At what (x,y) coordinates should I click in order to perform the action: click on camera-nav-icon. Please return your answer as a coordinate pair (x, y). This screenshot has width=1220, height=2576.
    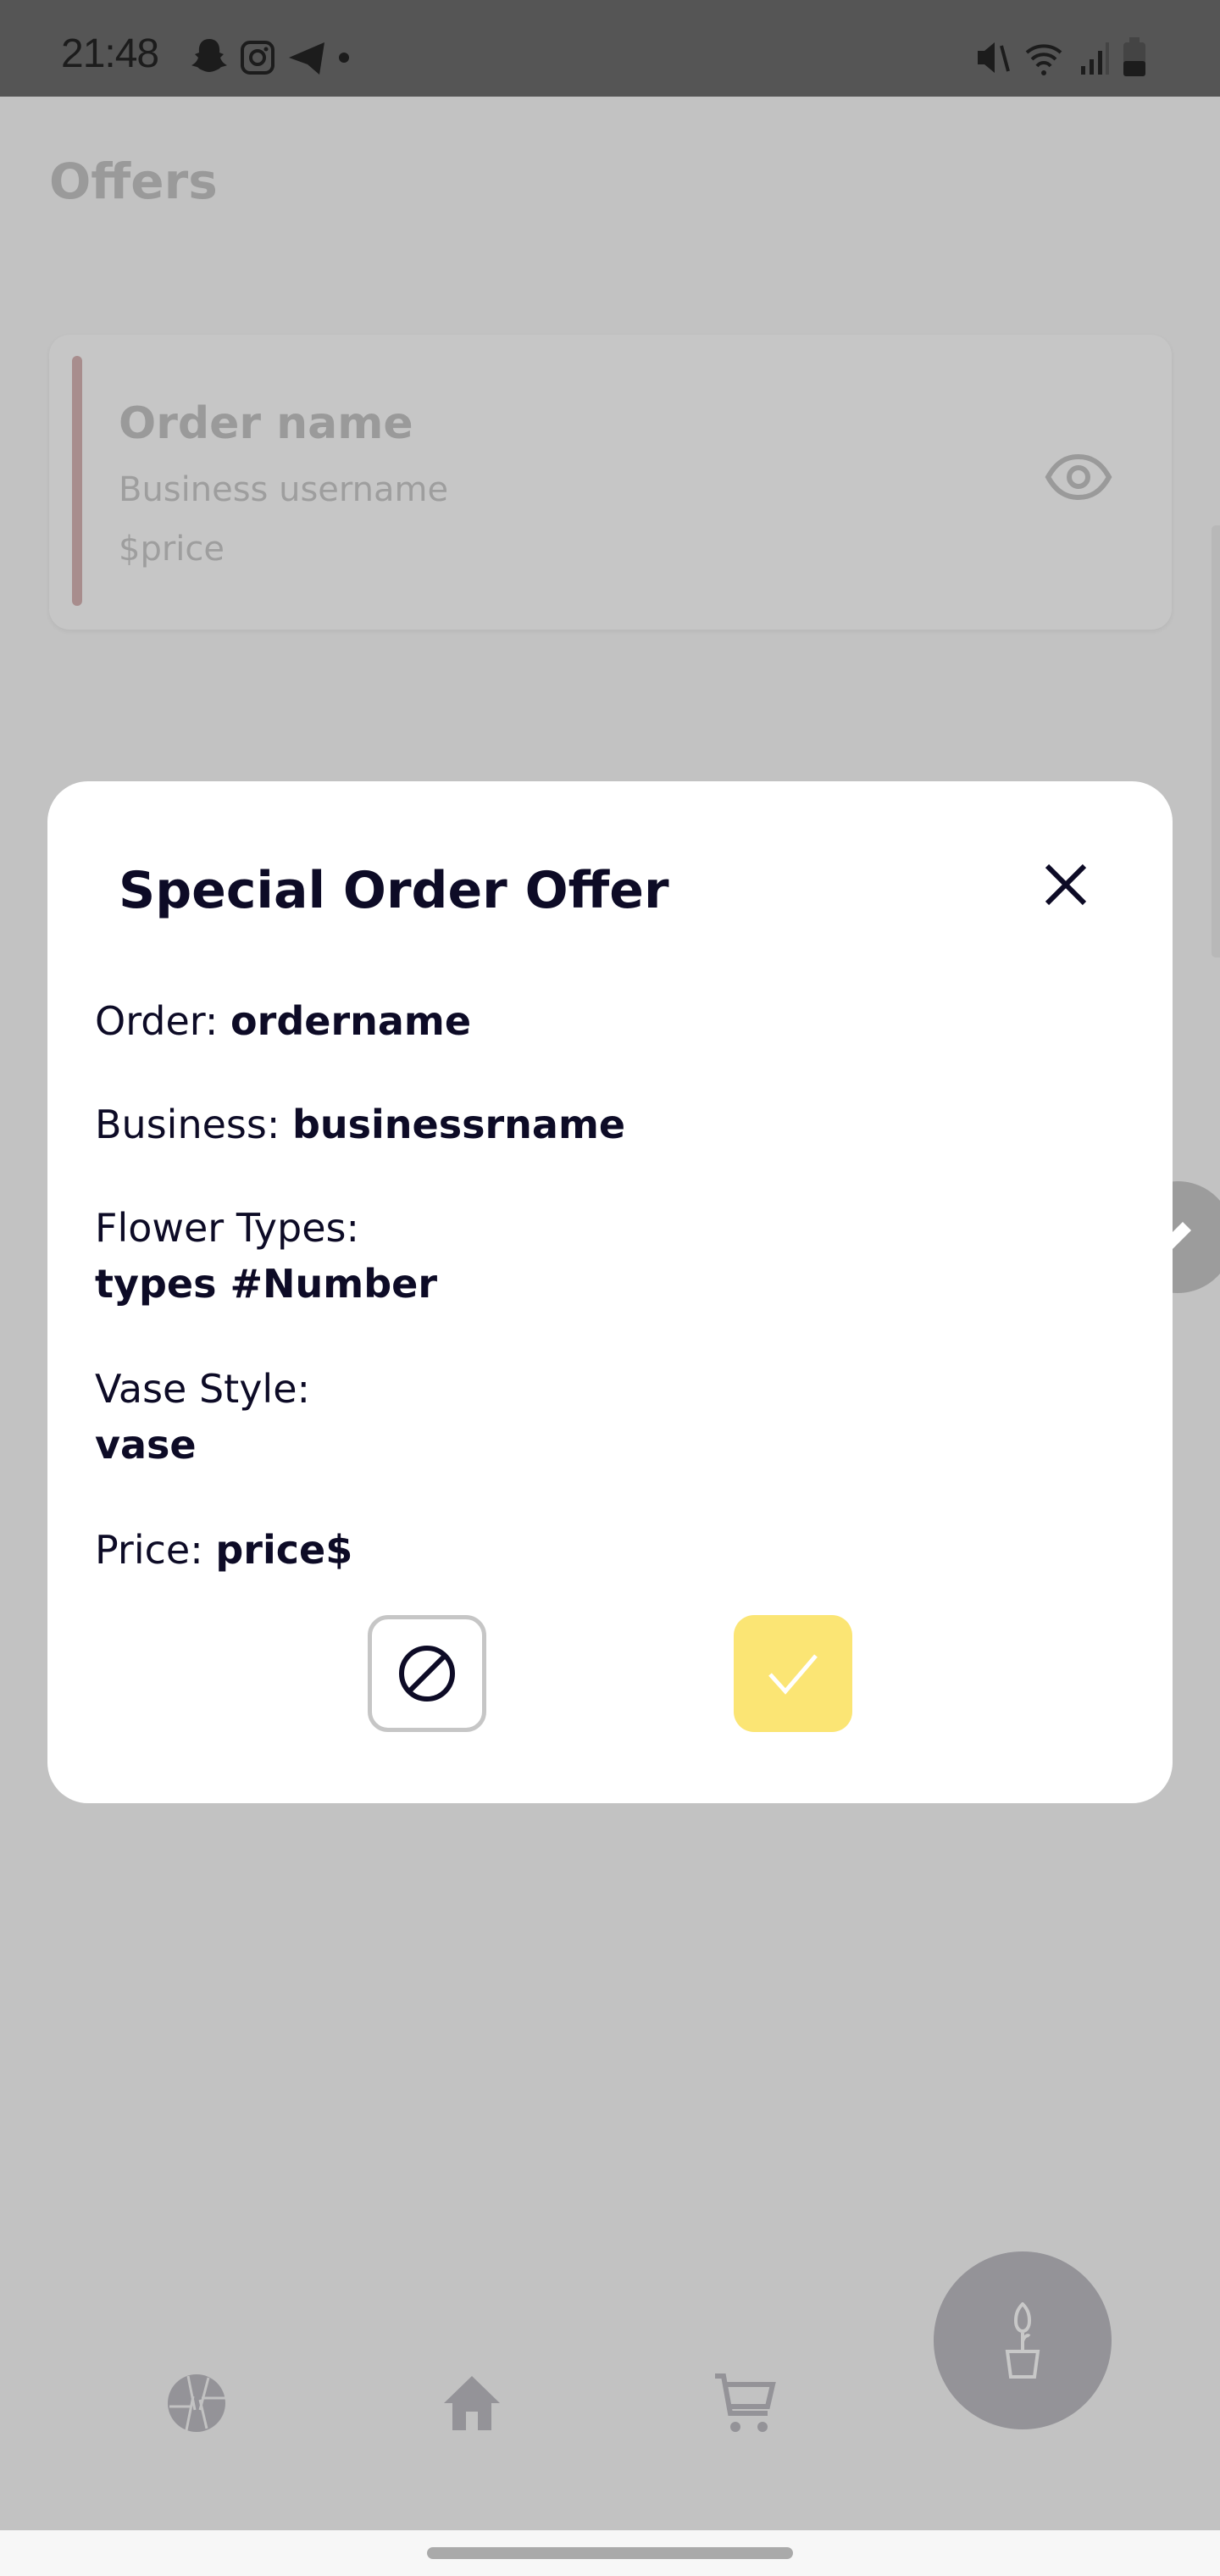
    Looking at the image, I should click on (196, 2403).